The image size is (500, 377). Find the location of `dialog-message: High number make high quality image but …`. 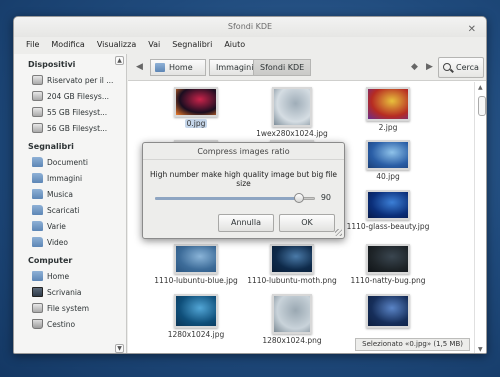

dialog-message: High number make high quality image but … is located at coordinates (243, 179).